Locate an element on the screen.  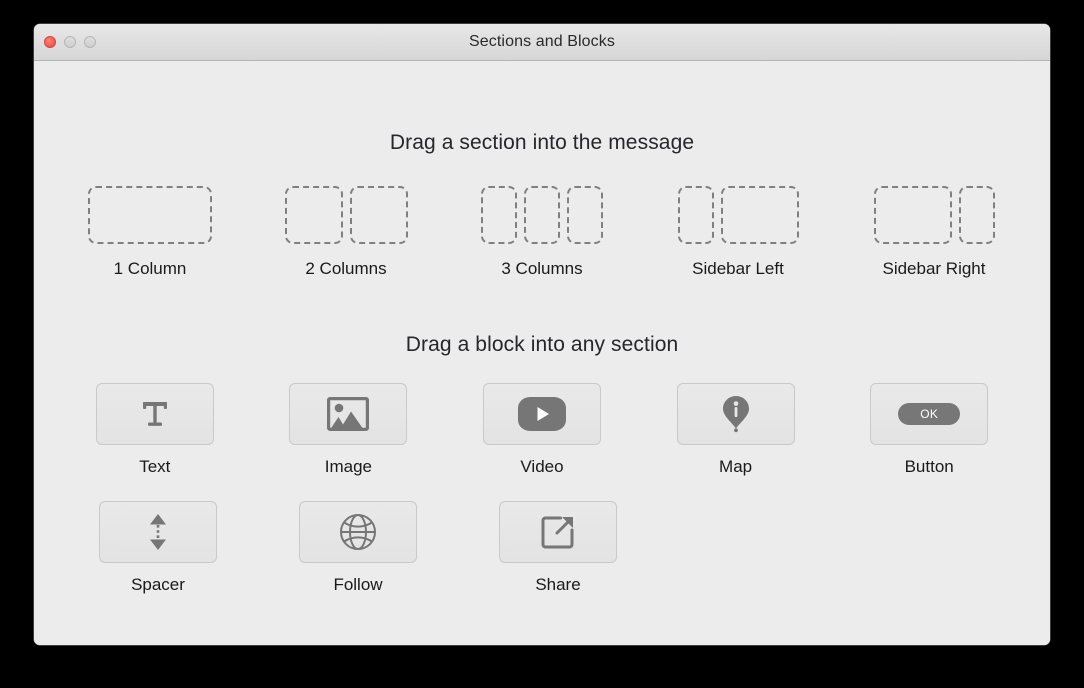
section-label: Sidebar Left is located at coordinates (738, 268).